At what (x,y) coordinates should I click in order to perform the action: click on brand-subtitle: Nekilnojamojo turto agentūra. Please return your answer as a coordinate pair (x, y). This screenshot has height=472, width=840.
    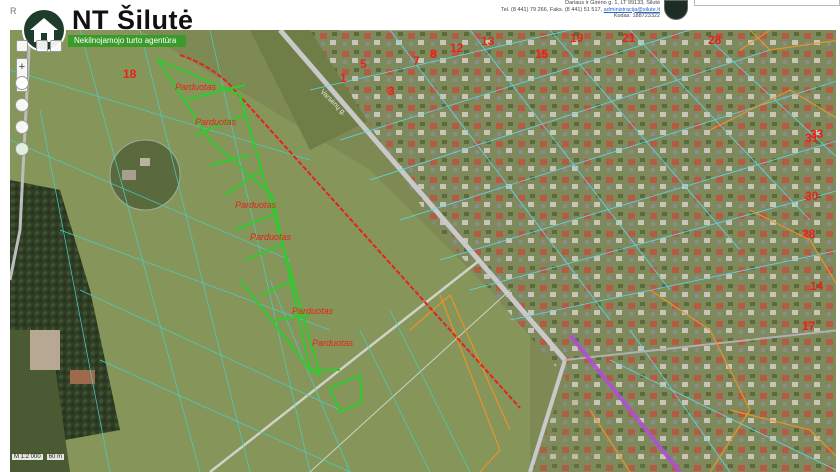
    Looking at the image, I should click on (127, 41).